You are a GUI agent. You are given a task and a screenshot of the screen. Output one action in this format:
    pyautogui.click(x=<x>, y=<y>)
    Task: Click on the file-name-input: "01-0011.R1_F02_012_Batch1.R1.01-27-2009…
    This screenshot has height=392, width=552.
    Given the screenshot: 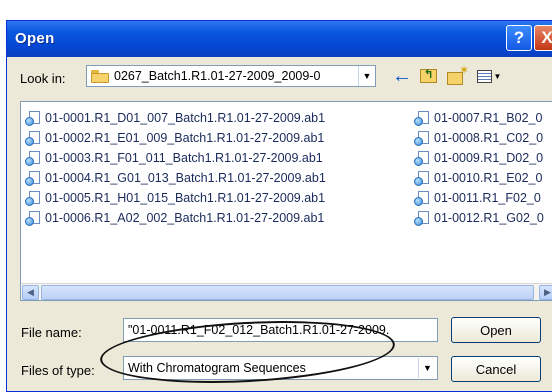 What is the action you would take?
    pyautogui.click(x=280, y=330)
    